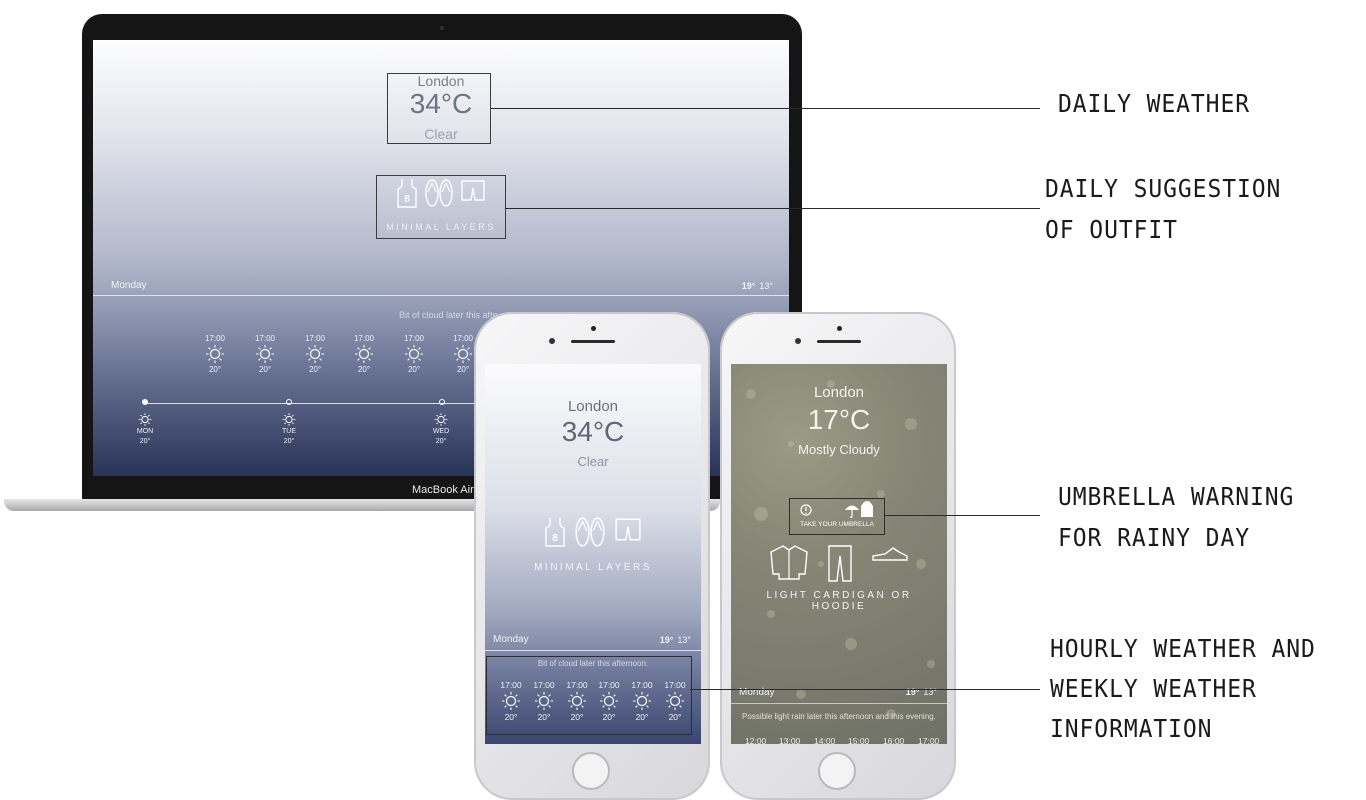  I want to click on hourly-highlight, so click(589, 695).